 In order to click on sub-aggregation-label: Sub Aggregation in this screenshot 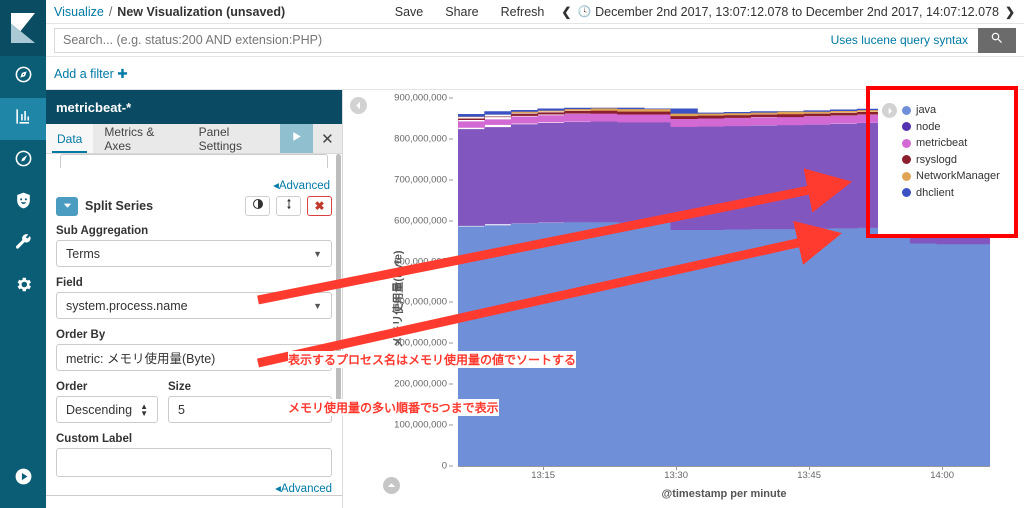, I will do `click(102, 231)`.